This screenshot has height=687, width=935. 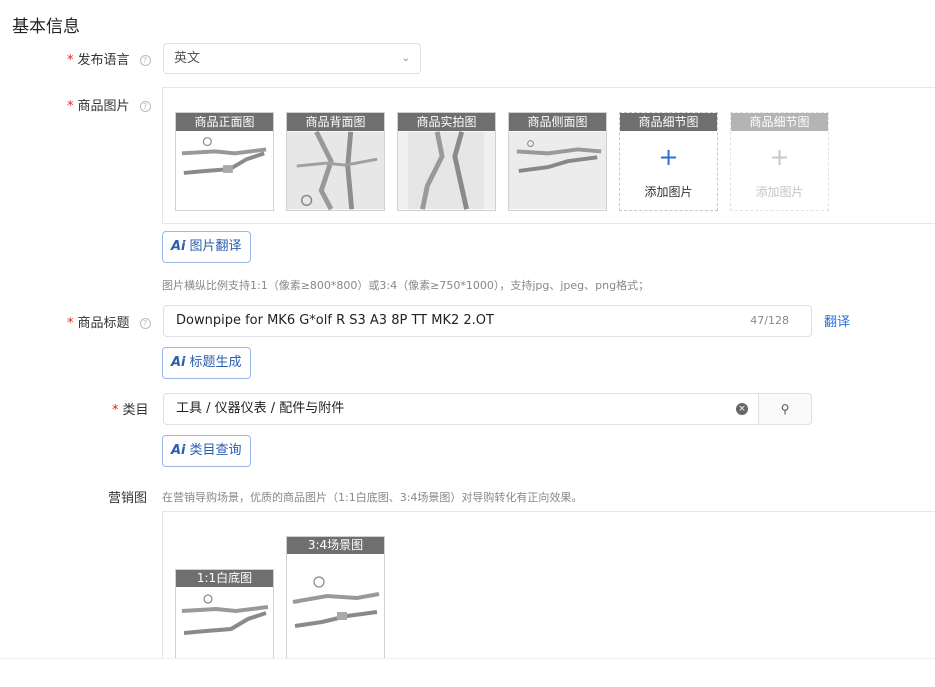 I want to click on category-input: 工具 / 仪器仪表 / 配件与附件 ×, so click(x=461, y=409).